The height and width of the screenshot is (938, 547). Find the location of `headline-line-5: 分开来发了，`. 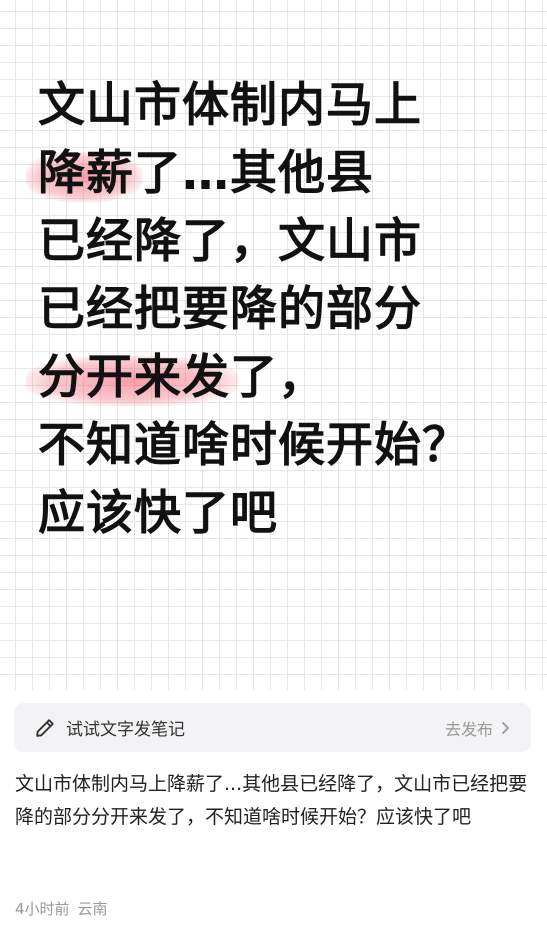

headline-line-5: 分开来发了， is located at coordinates (282, 378).